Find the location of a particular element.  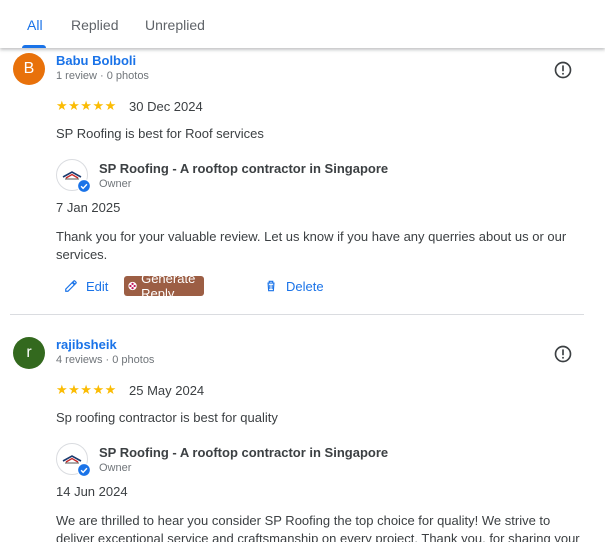

reply-date: 14 Jun 2024 is located at coordinates (92, 491).